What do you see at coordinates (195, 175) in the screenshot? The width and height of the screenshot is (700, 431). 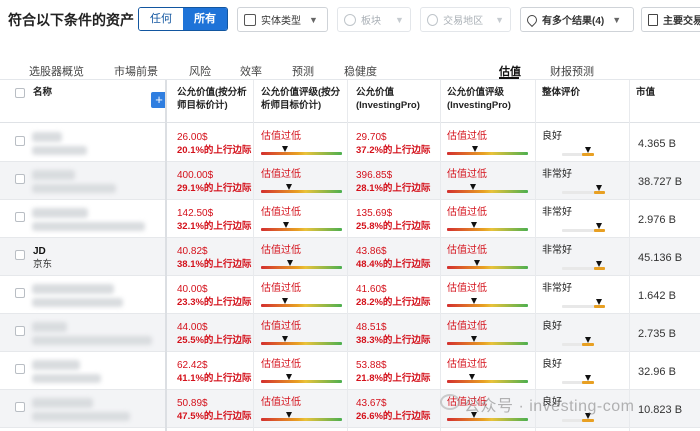 I see `fv-analyst-value: 400.00$` at bounding box center [195, 175].